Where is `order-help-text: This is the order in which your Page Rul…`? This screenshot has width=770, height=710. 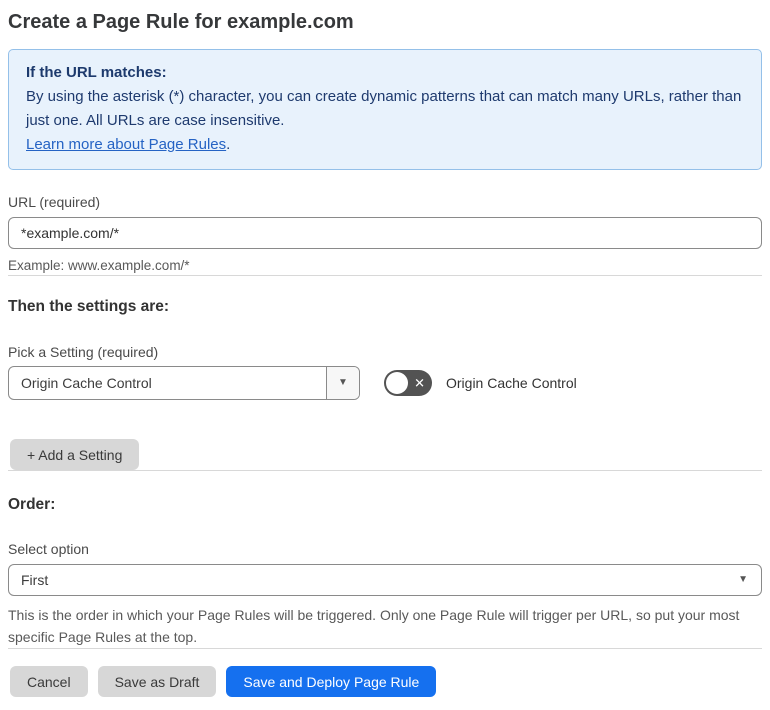 order-help-text: This is the order in which your Page Rul… is located at coordinates (374, 626).